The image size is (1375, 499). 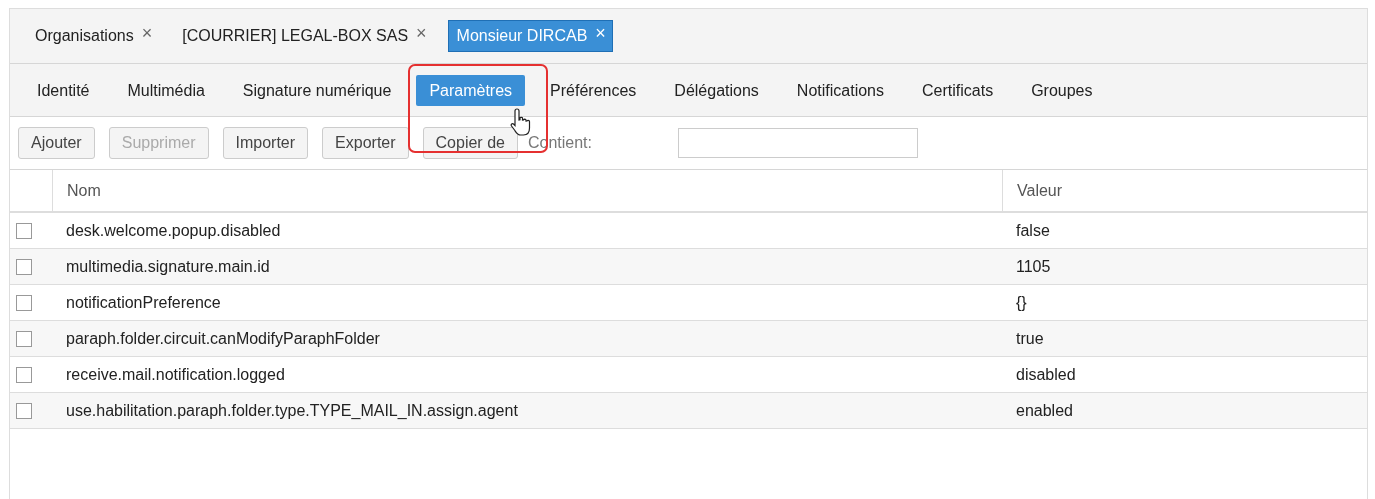 What do you see at coordinates (1184, 339) in the screenshot?
I see `table-cell: true` at bounding box center [1184, 339].